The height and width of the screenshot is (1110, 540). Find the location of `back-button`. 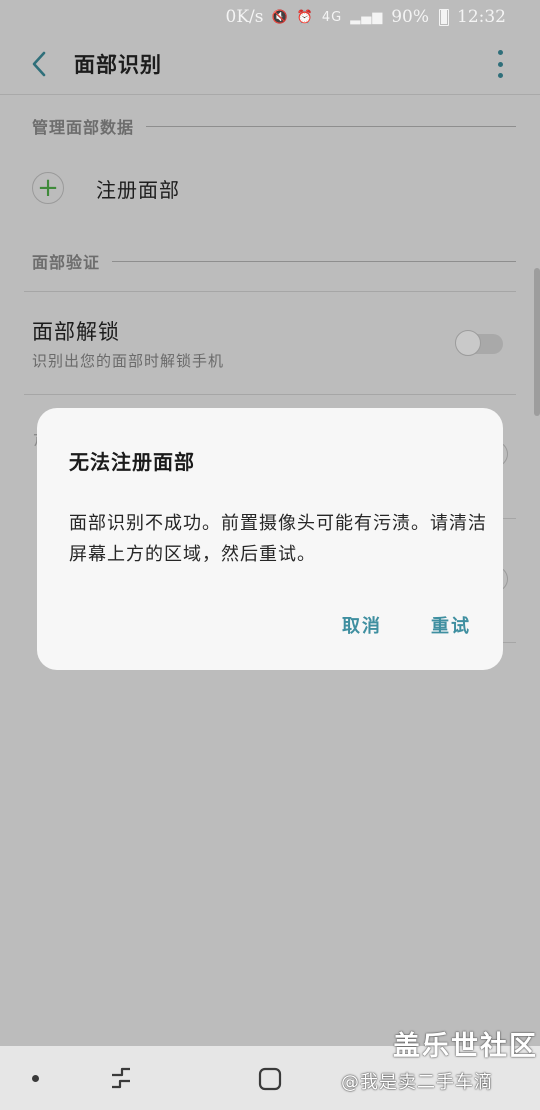

back-button is located at coordinates (39, 64).